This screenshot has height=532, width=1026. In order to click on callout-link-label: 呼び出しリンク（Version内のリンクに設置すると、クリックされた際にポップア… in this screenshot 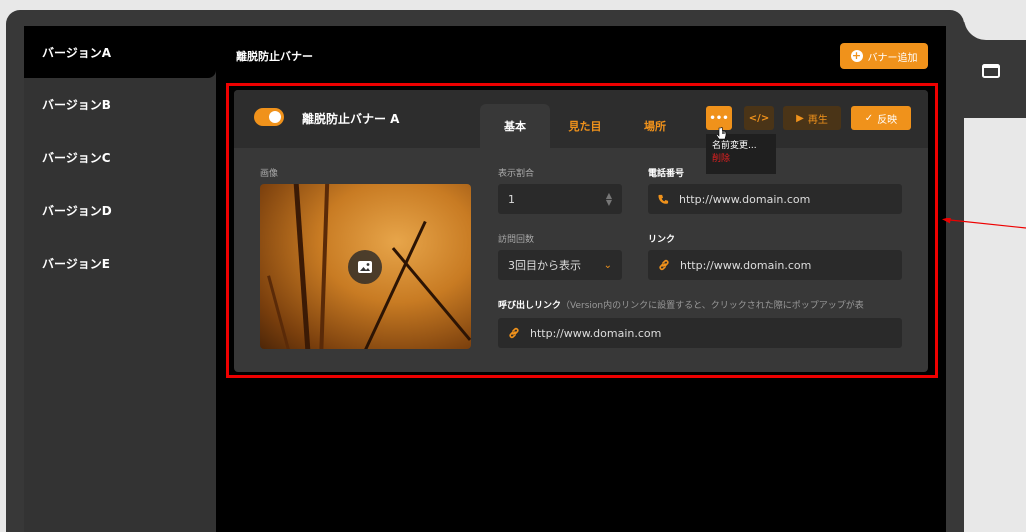, I will do `click(681, 304)`.